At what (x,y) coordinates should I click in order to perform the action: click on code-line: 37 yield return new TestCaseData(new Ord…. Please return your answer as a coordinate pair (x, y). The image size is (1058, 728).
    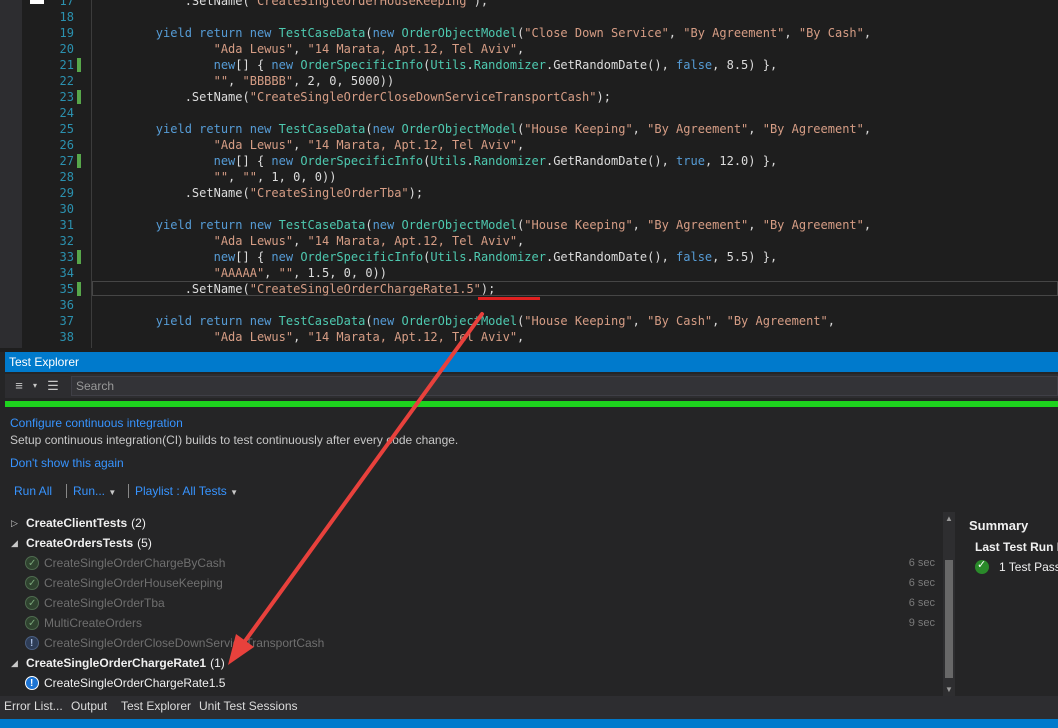
    Looking at the image, I should click on (529, 321).